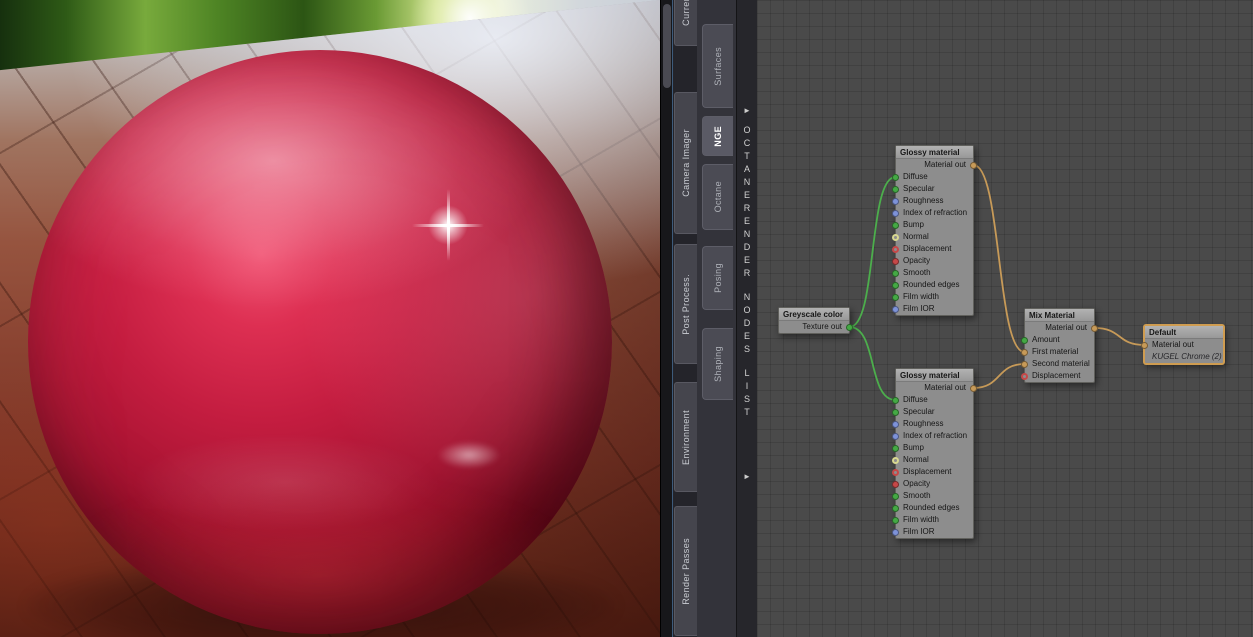 The height and width of the screenshot is (637, 1253). I want to click on vertical-letter: O, so click(747, 130).